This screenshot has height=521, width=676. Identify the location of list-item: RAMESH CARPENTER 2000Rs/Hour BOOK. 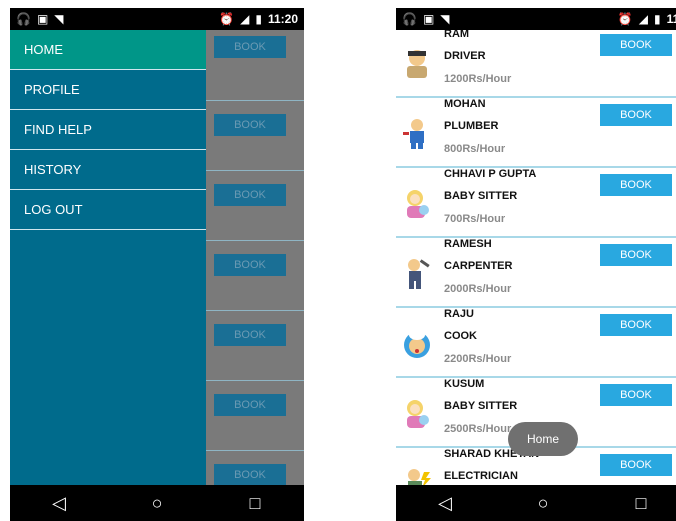
(536, 273).